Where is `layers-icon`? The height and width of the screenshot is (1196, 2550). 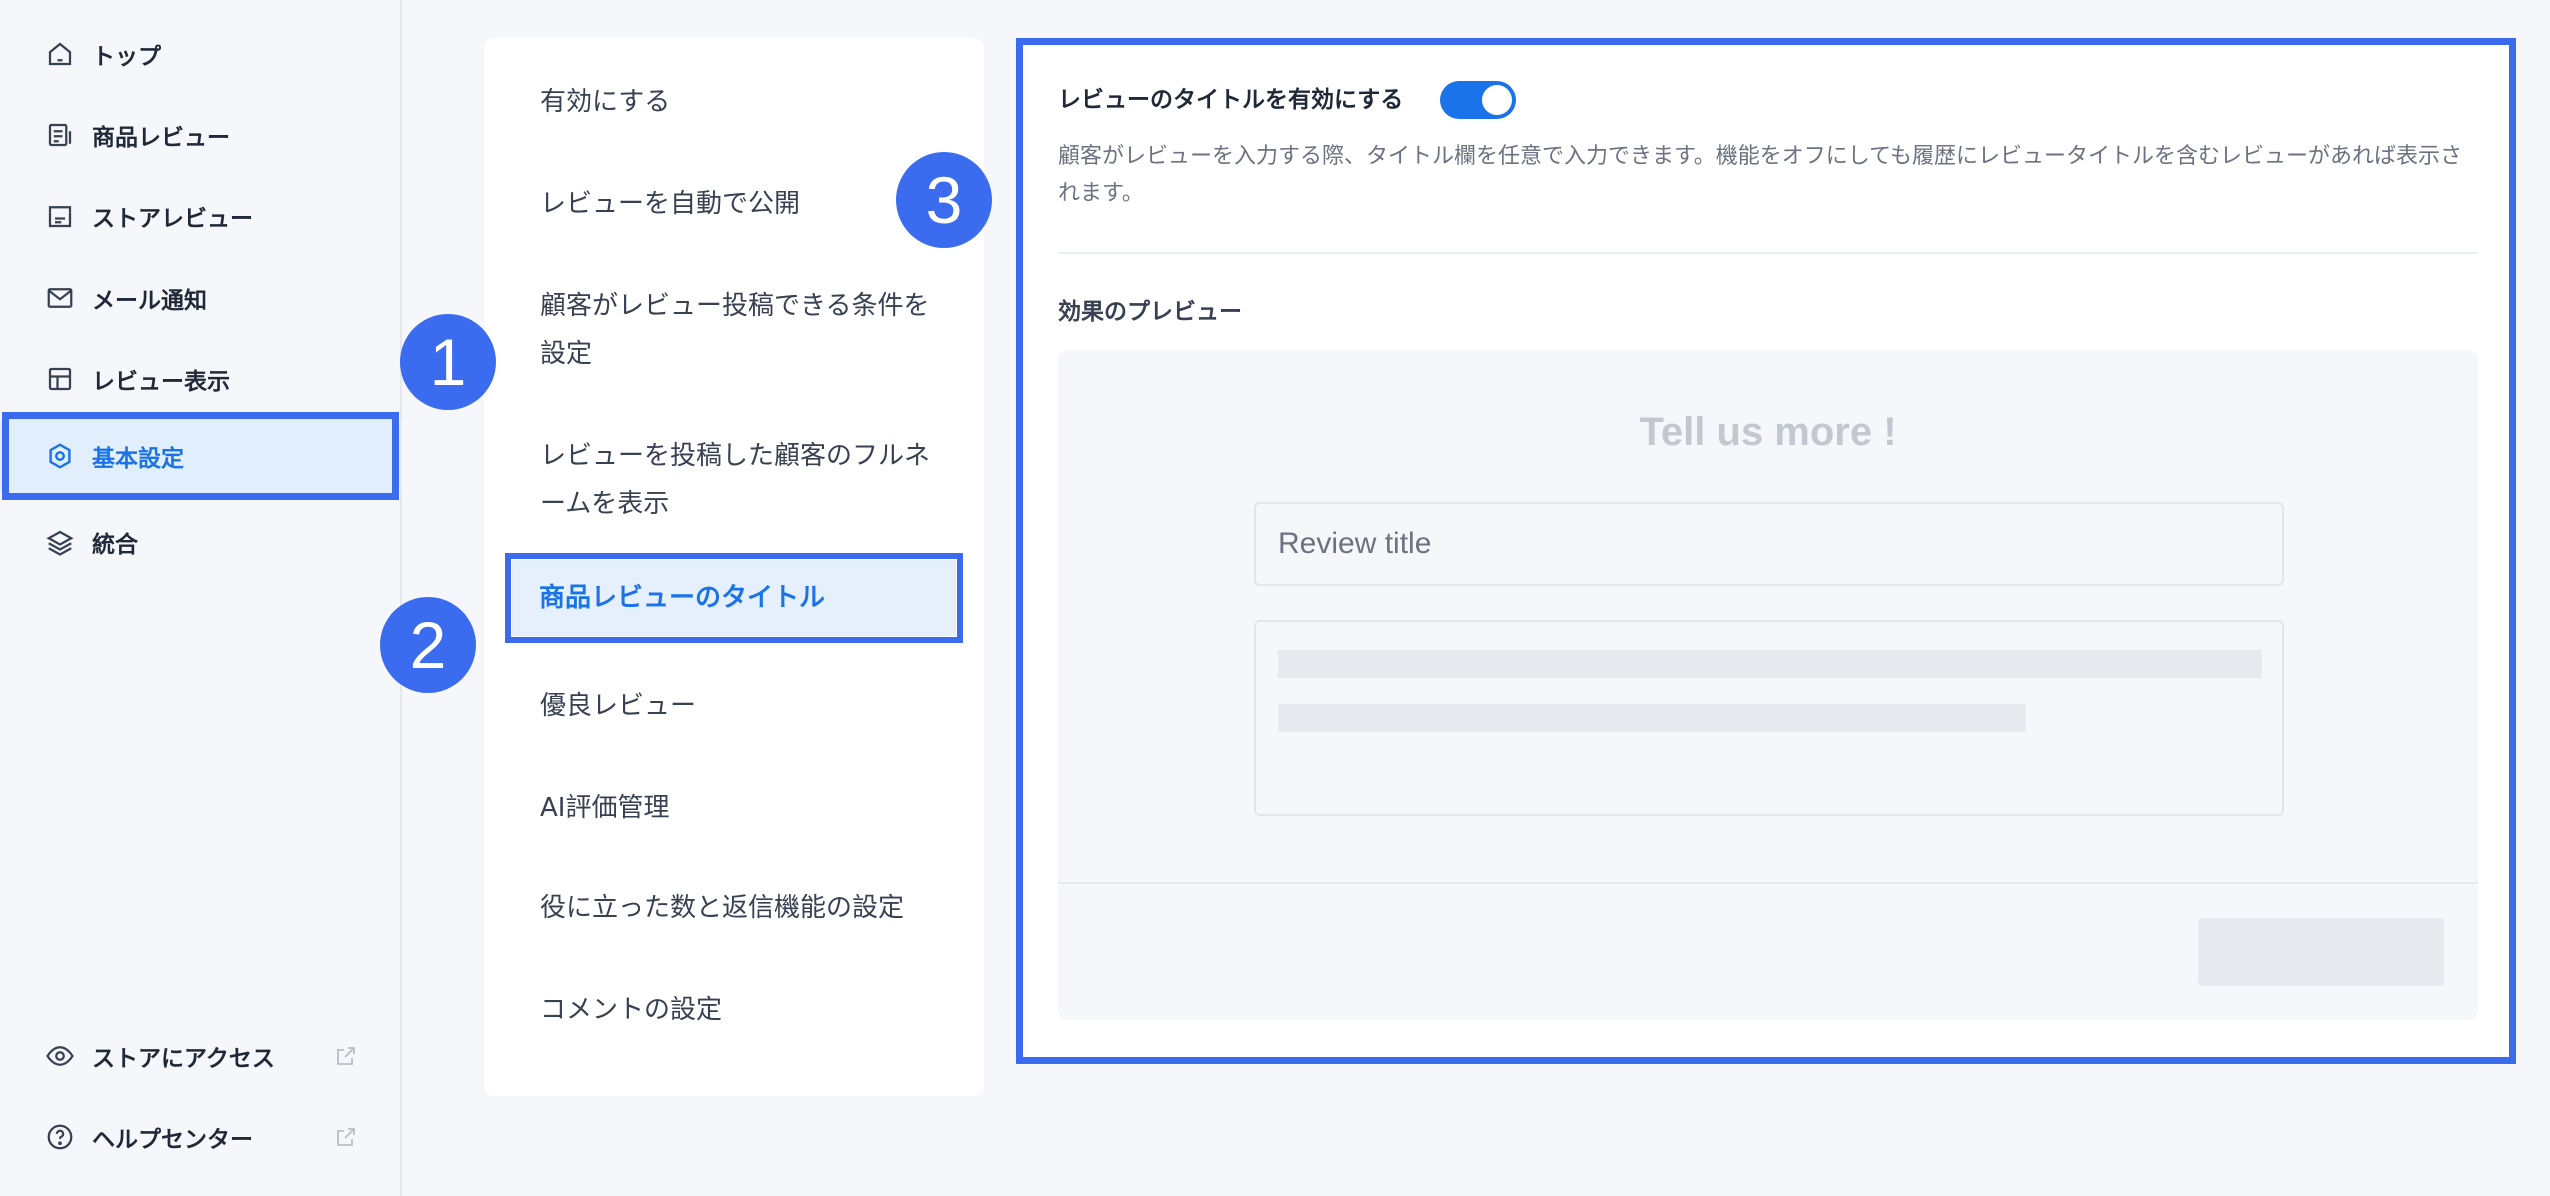 layers-icon is located at coordinates (60, 542).